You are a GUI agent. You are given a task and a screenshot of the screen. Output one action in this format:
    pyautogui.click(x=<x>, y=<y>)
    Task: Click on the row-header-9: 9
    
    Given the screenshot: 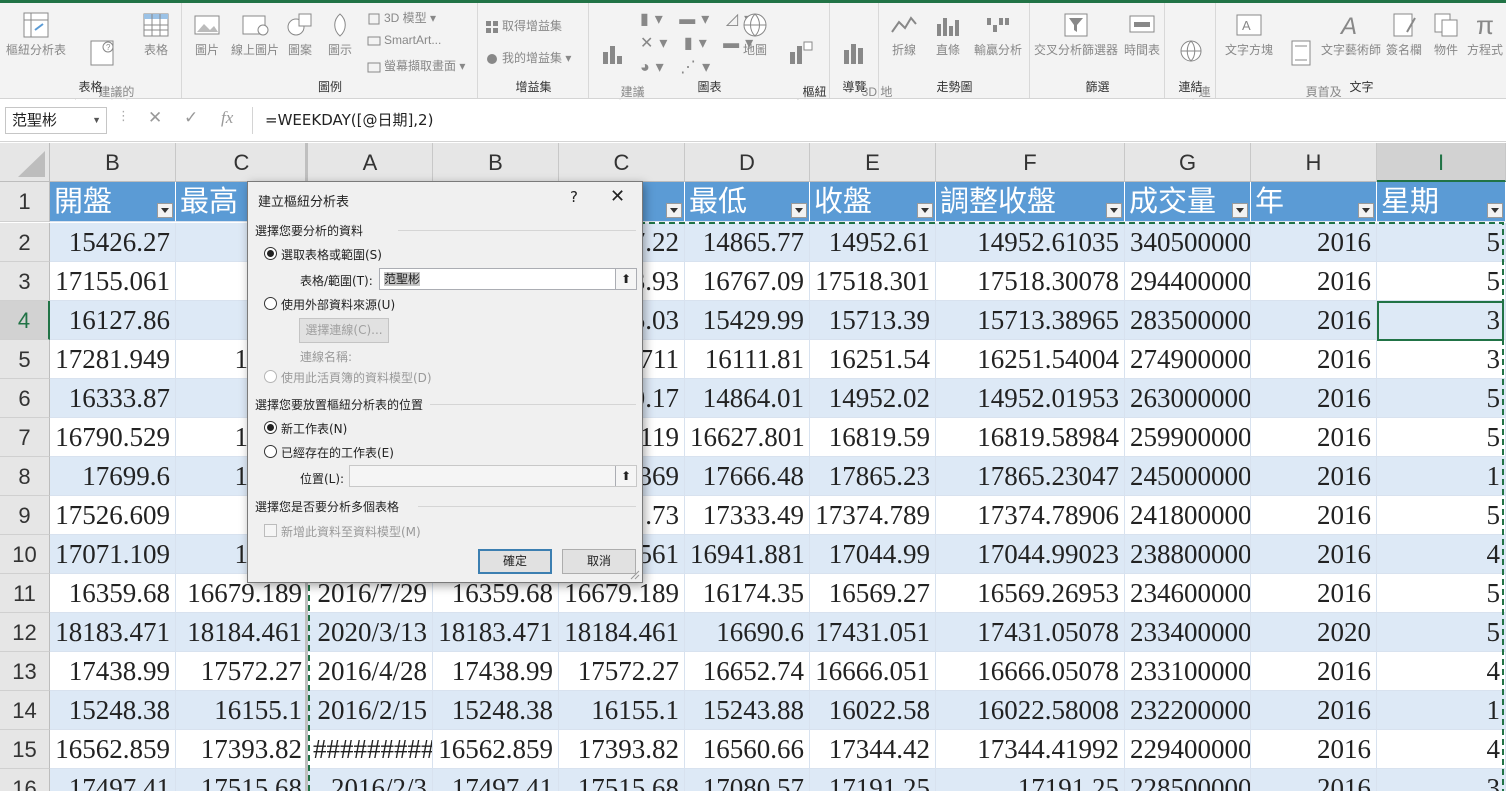 What is the action you would take?
    pyautogui.click(x=25, y=515)
    